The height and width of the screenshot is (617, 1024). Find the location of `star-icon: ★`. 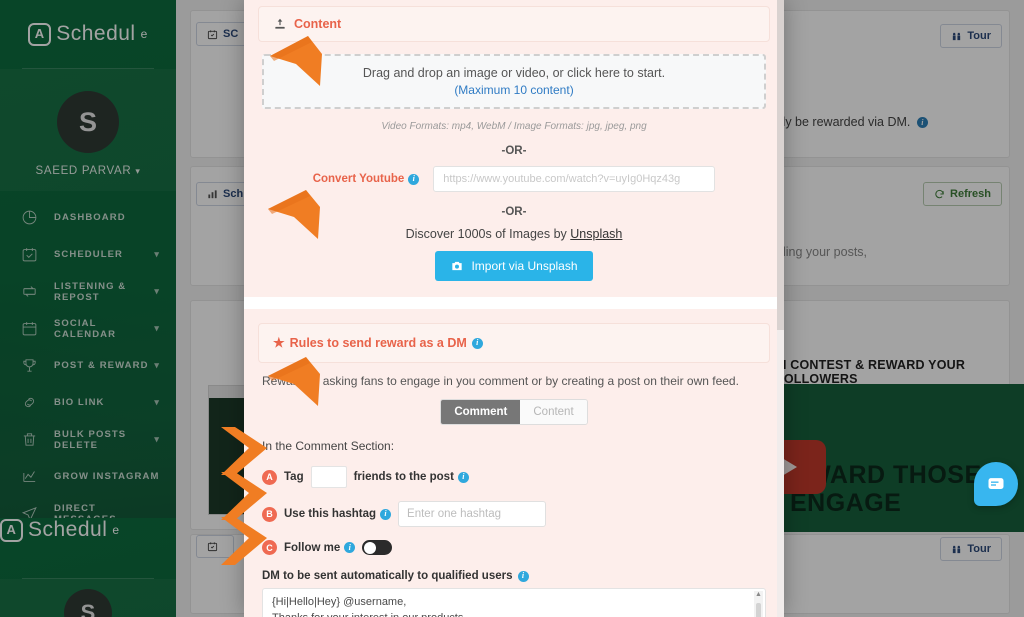

star-icon: ★ is located at coordinates (279, 342).